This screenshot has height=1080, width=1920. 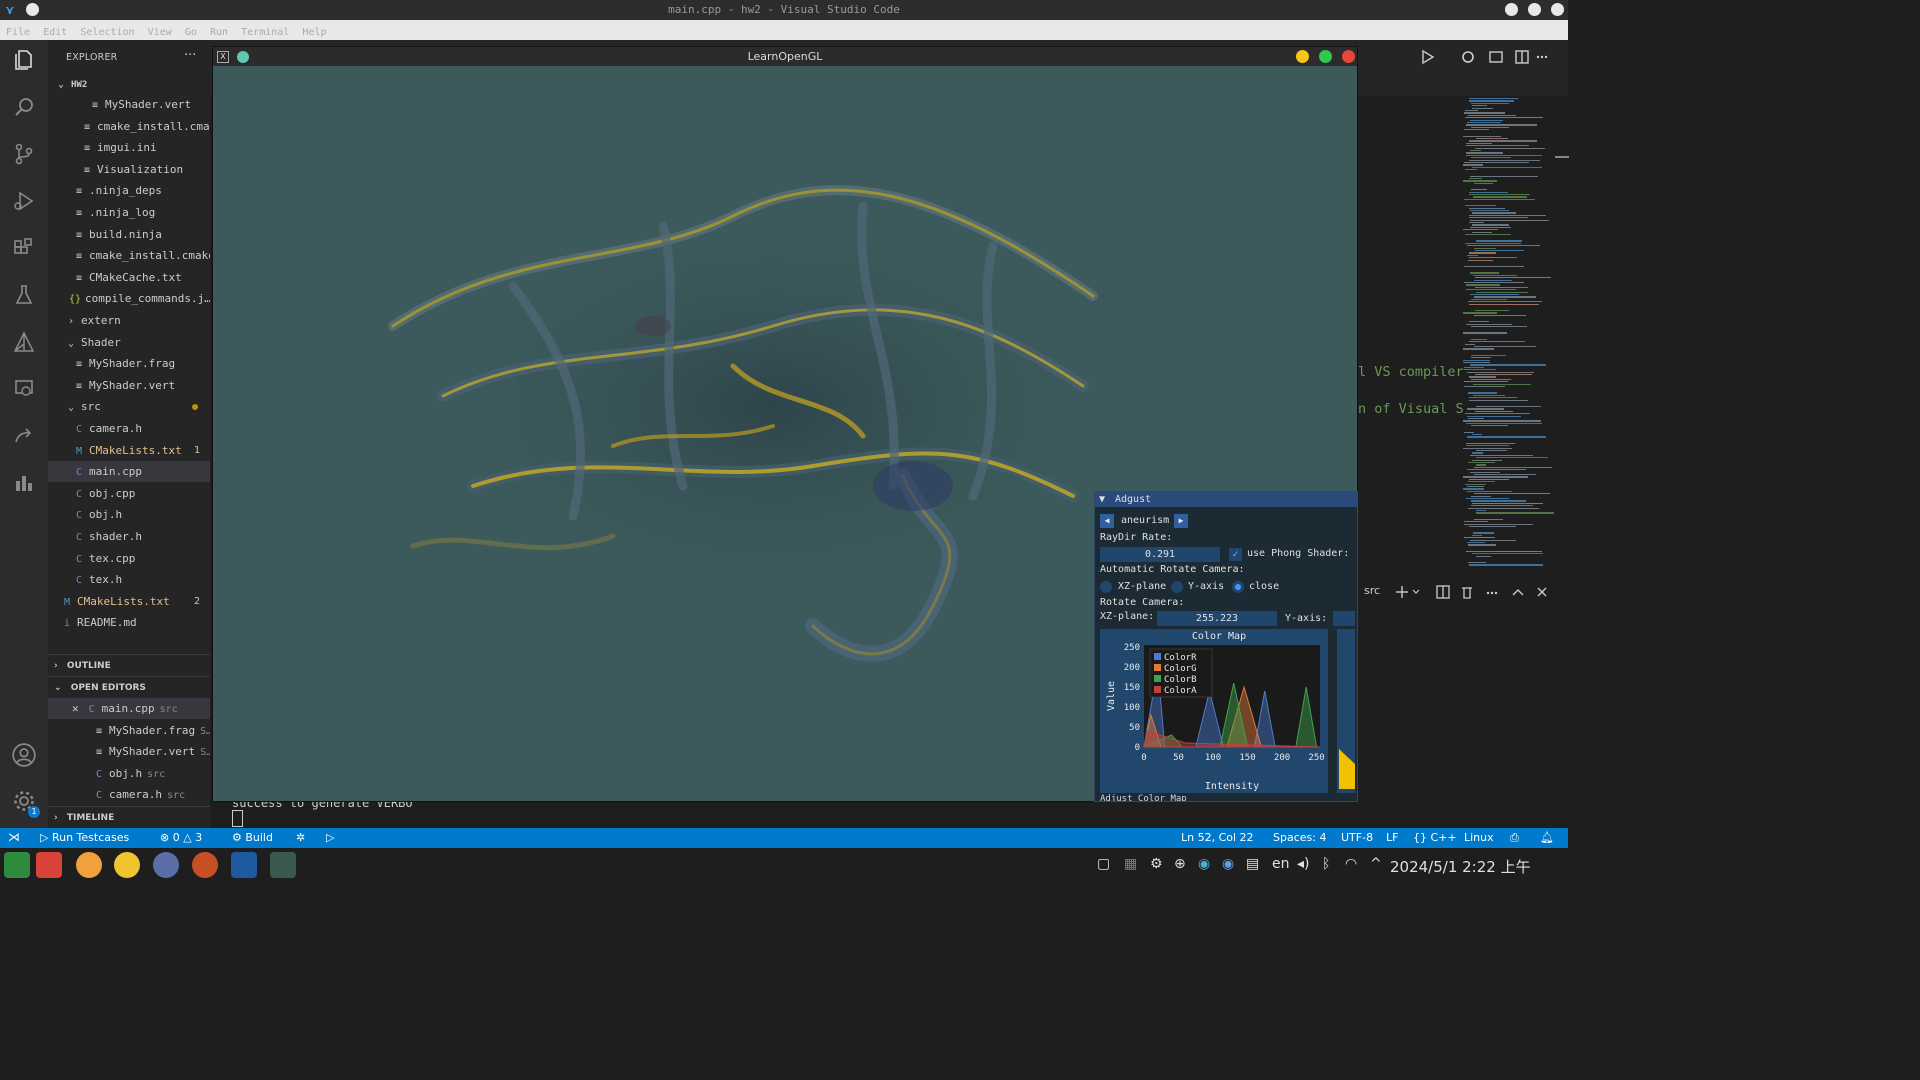 I want to click on build-button: ⚙ Build, so click(x=252, y=837).